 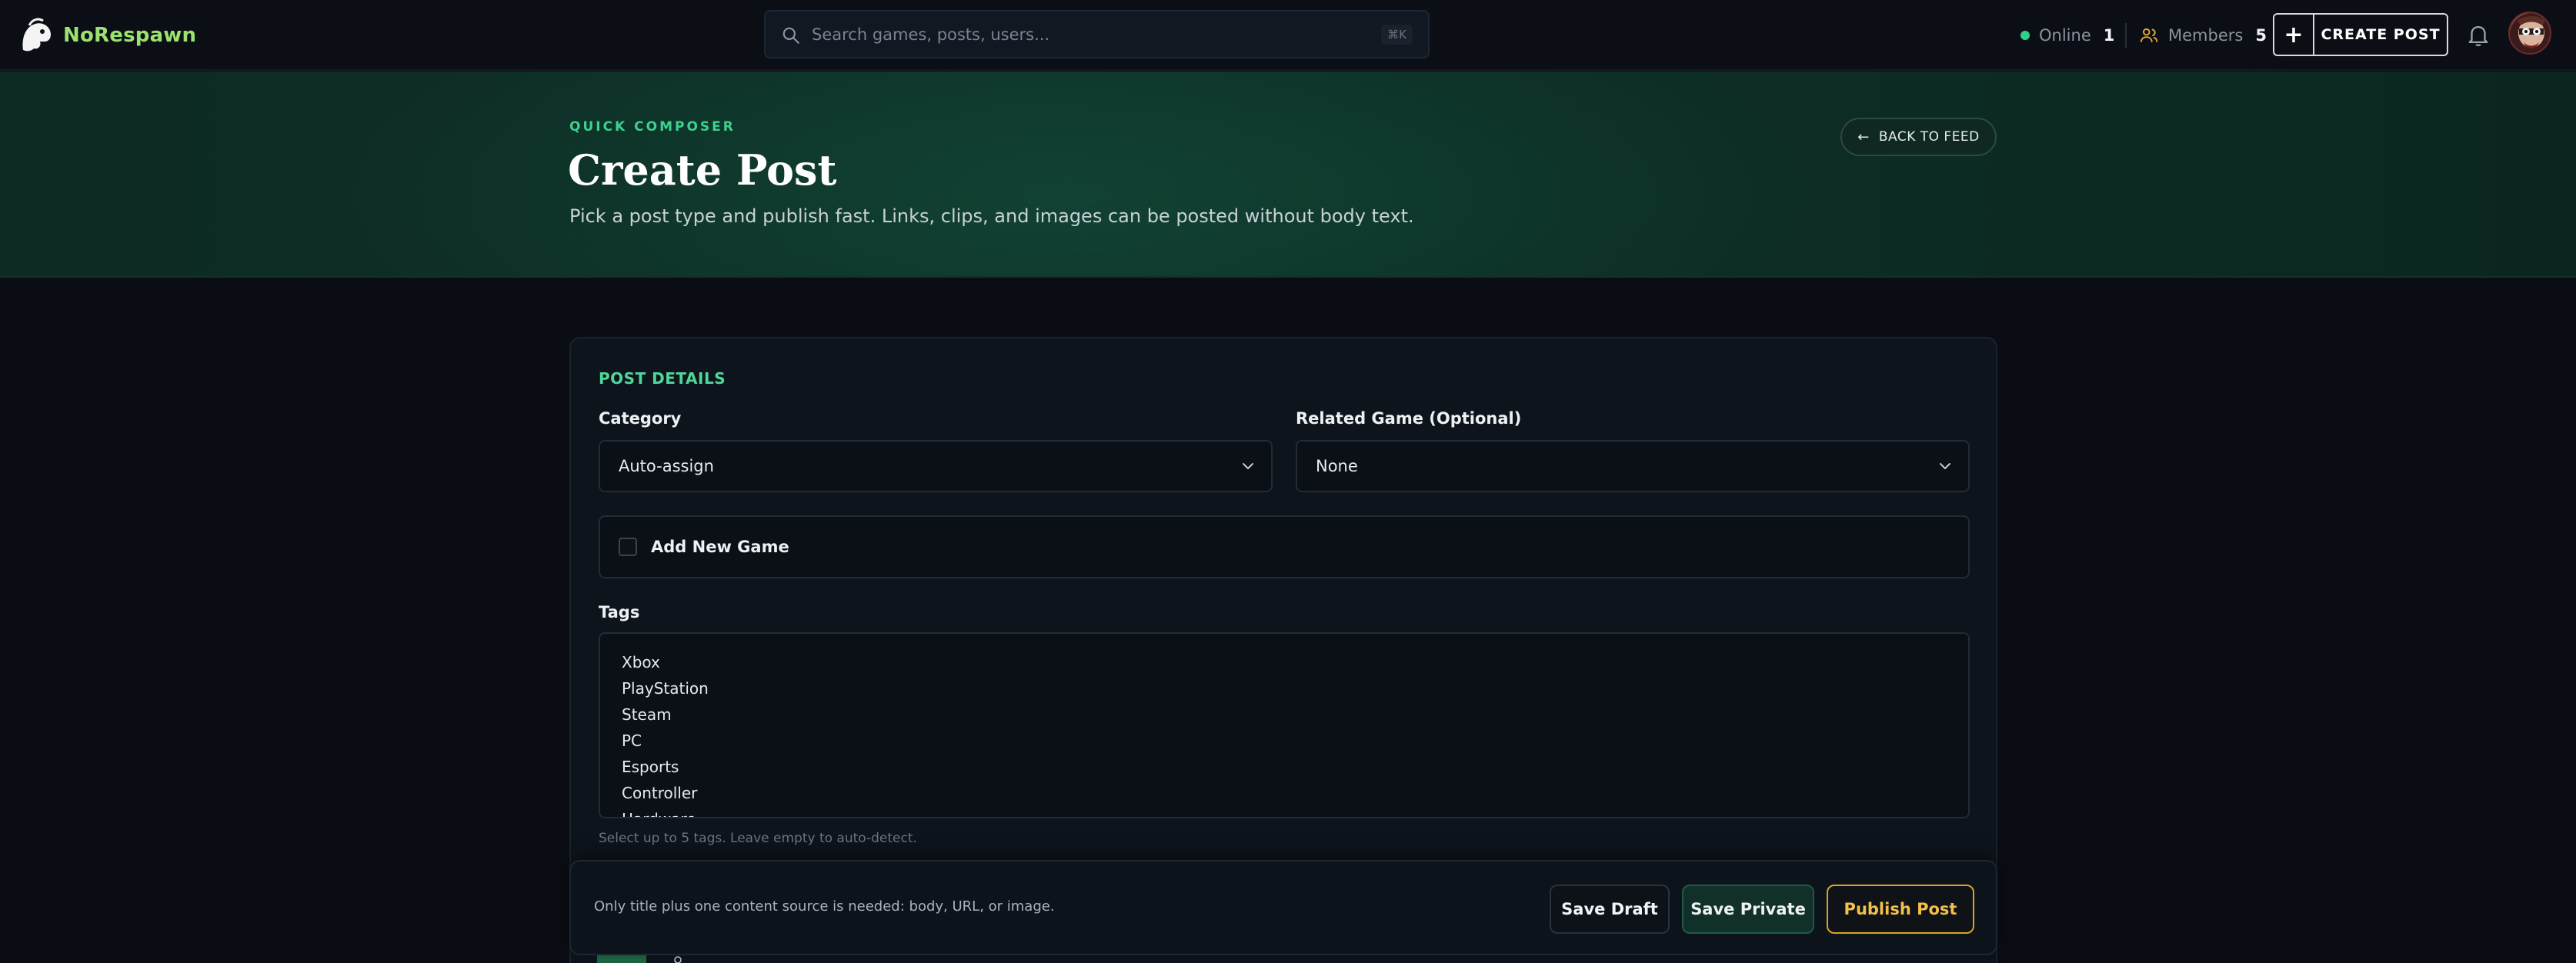 What do you see at coordinates (652, 127) in the screenshot?
I see `hero-eyebrow: QUICK COMPOSER` at bounding box center [652, 127].